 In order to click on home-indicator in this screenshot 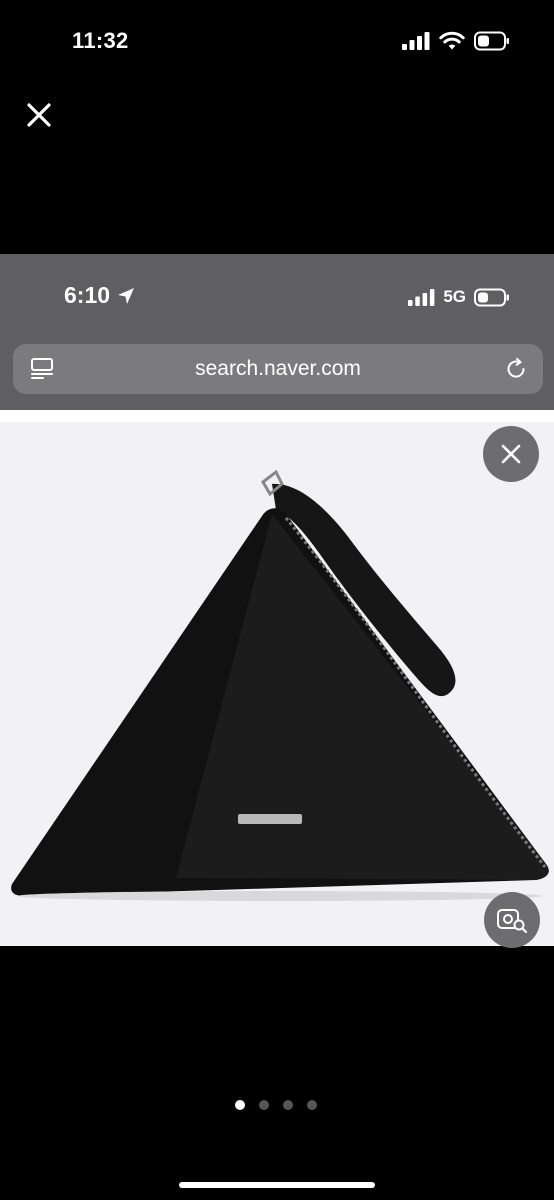, I will do `click(277, 1185)`.